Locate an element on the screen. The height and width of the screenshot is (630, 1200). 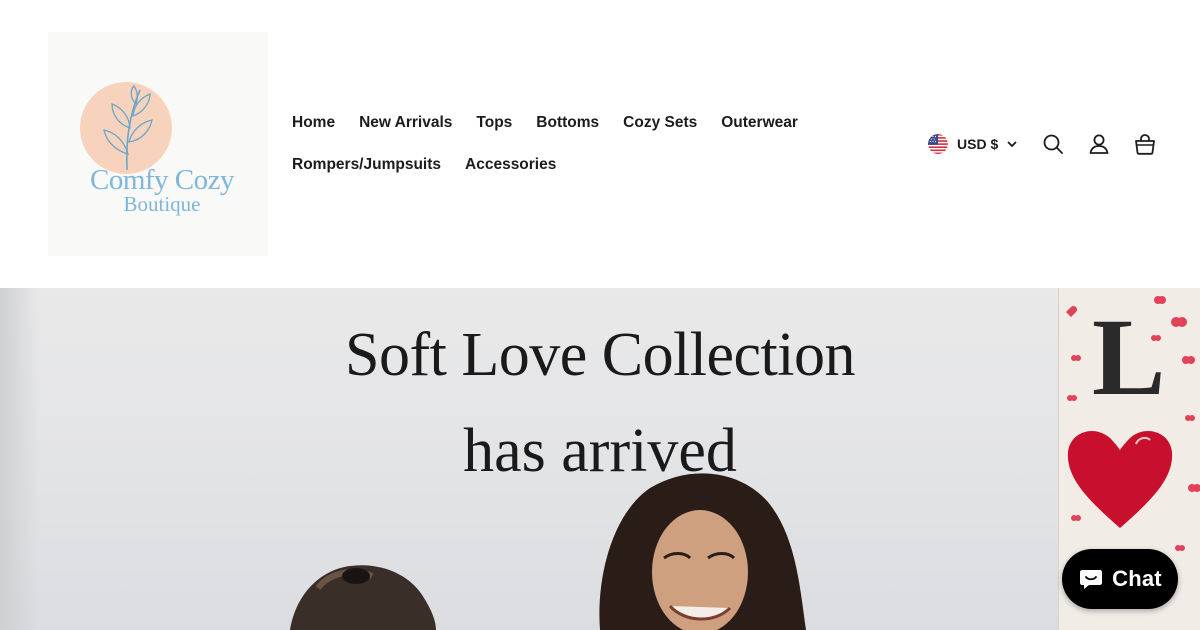
nav-link-accessories: Accessories is located at coordinates (510, 165).